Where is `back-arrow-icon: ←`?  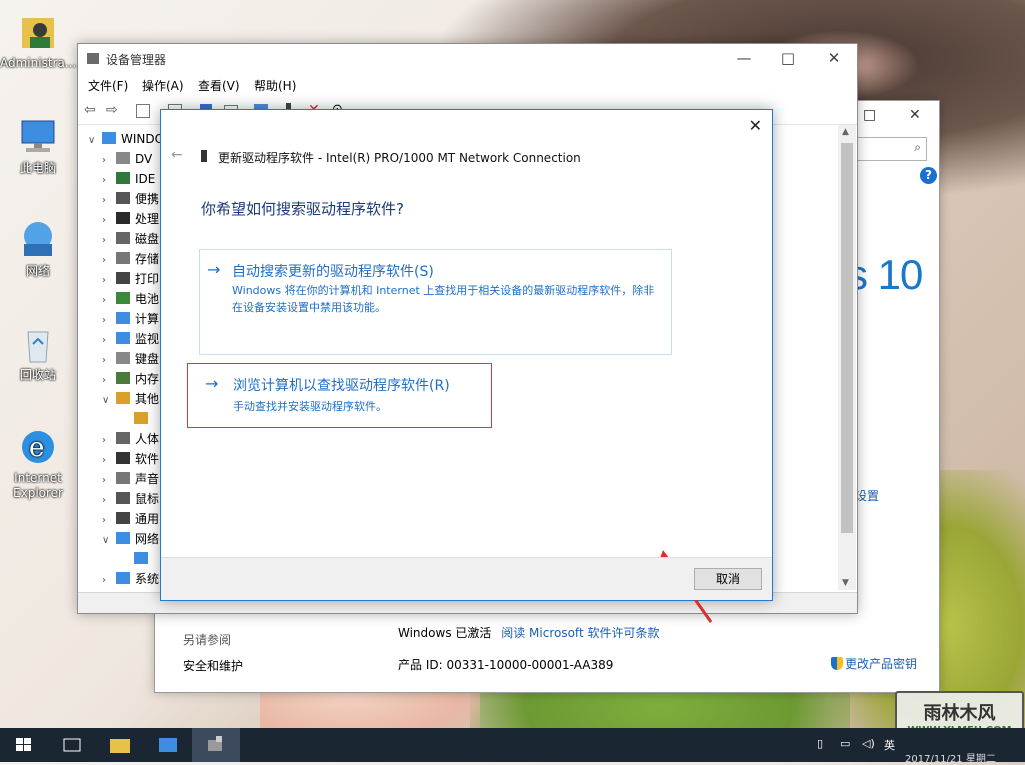 back-arrow-icon: ← is located at coordinates (177, 155).